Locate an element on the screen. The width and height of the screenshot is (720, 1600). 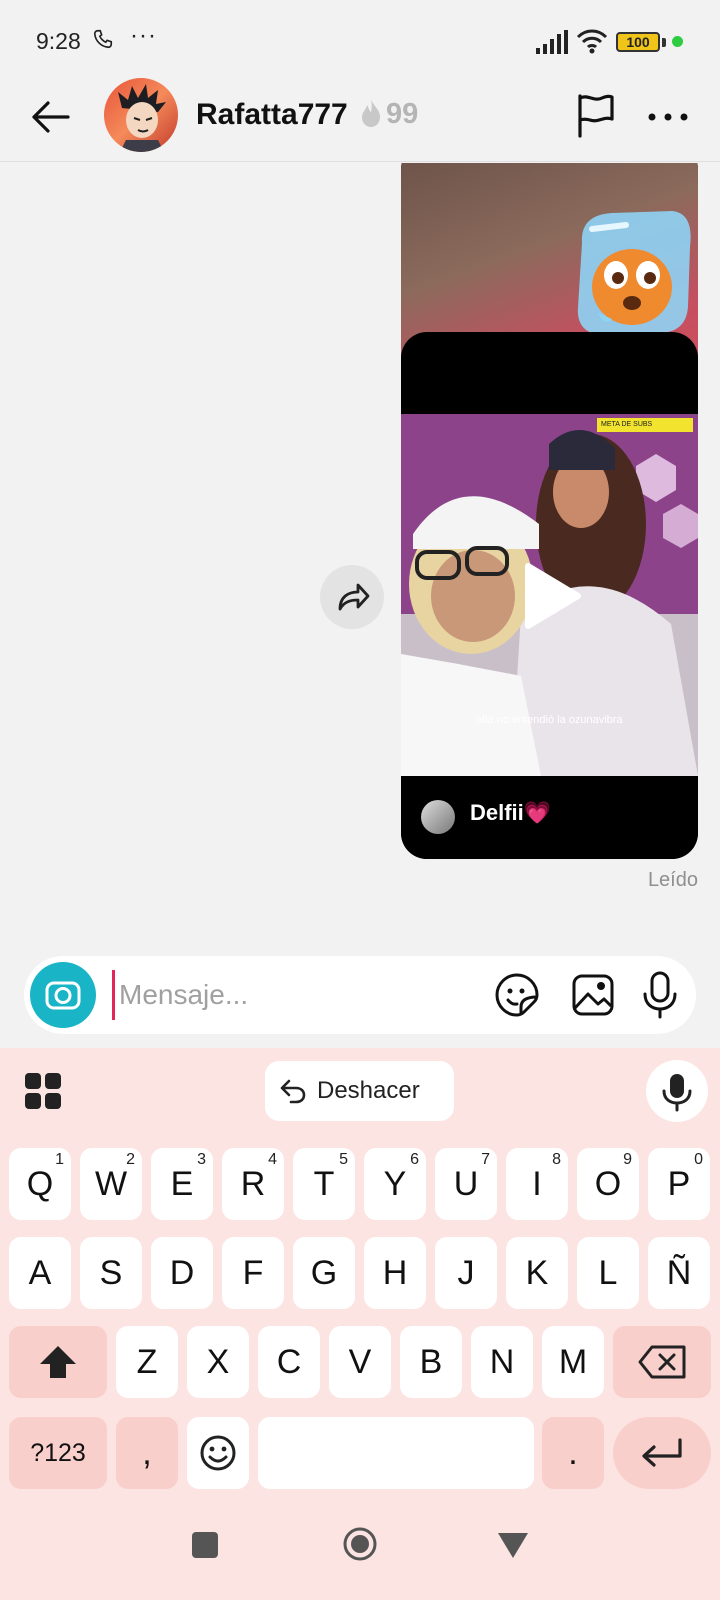
key-enie: Ñ is located at coordinates (679, 1273).